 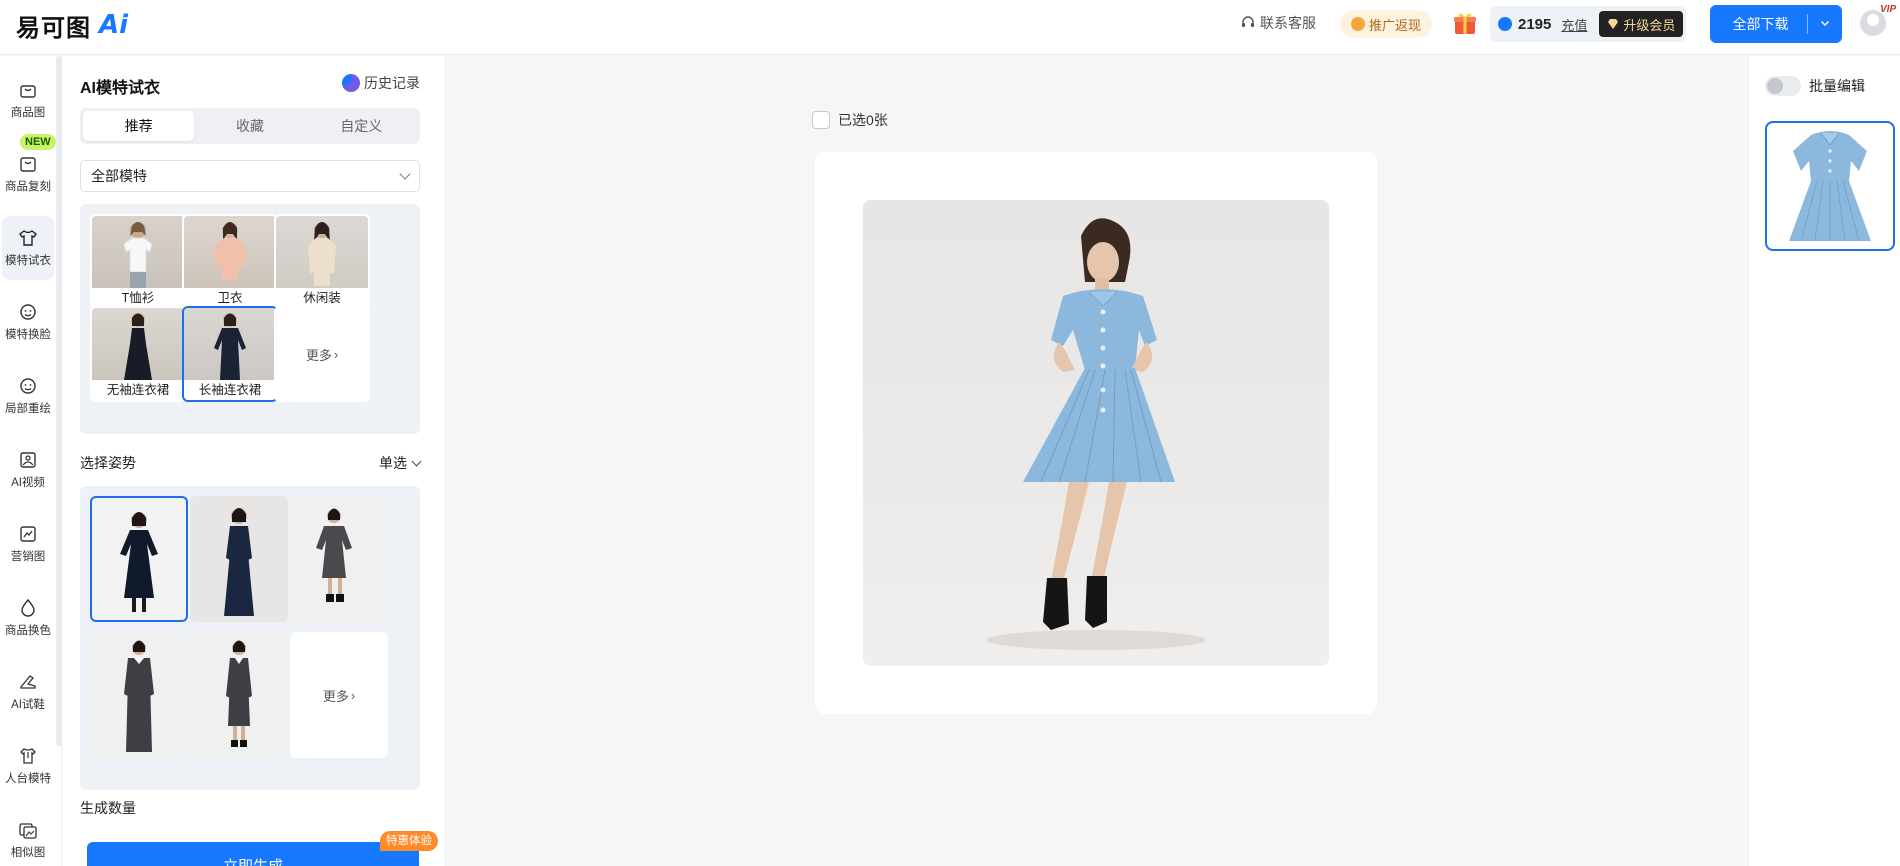 What do you see at coordinates (28, 335) in the screenshot?
I see `nav-label: 模特换脸` at bounding box center [28, 335].